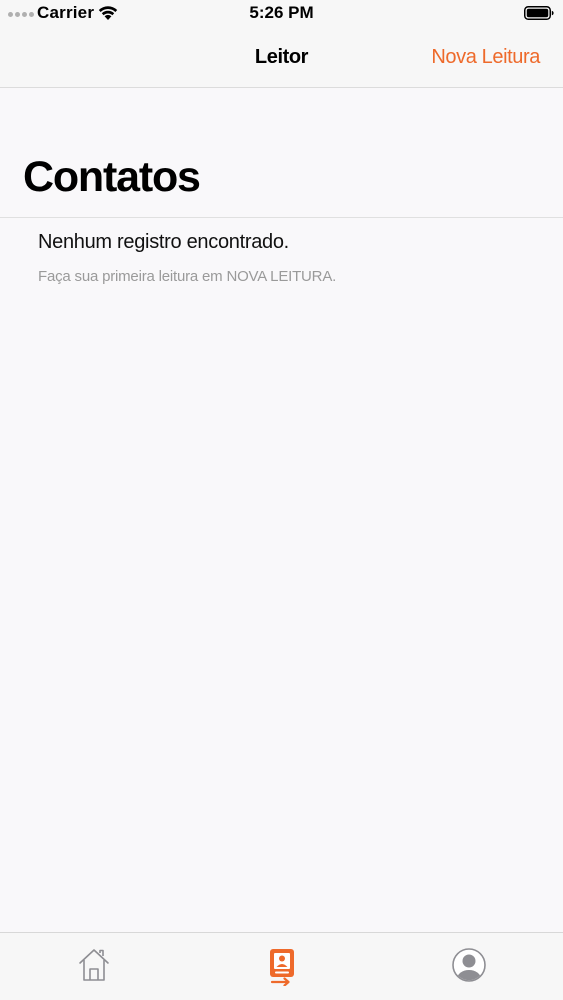 The height and width of the screenshot is (1000, 563). I want to click on profile-icon, so click(469, 965).